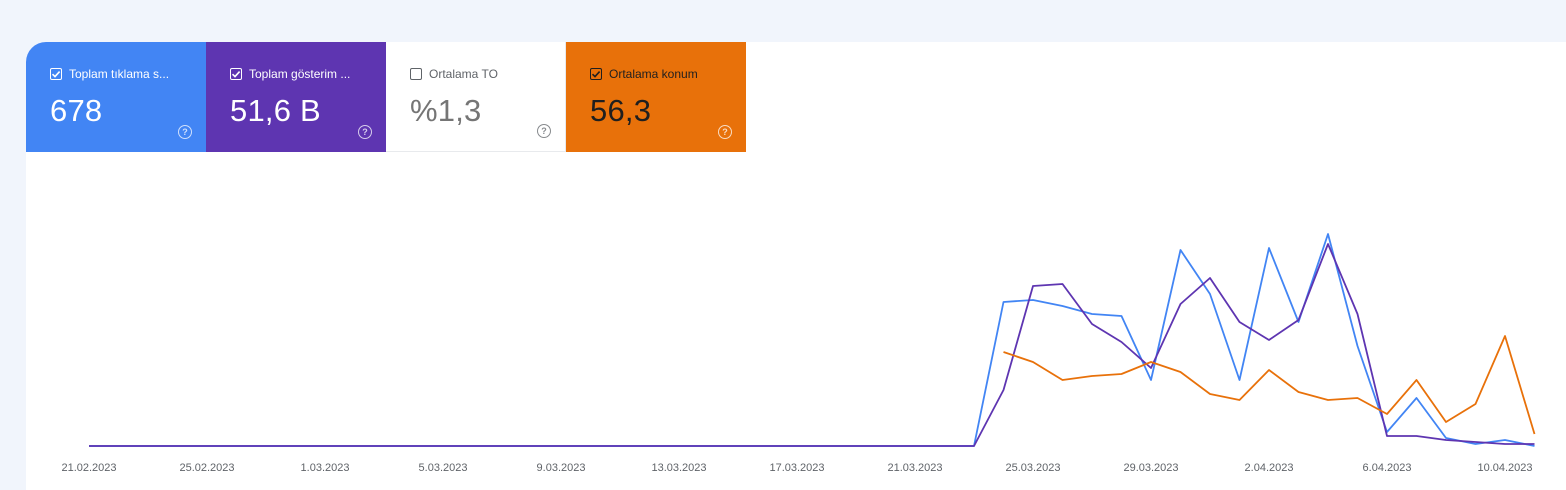  I want to click on metric-label: Ortalama TO, so click(463, 74).